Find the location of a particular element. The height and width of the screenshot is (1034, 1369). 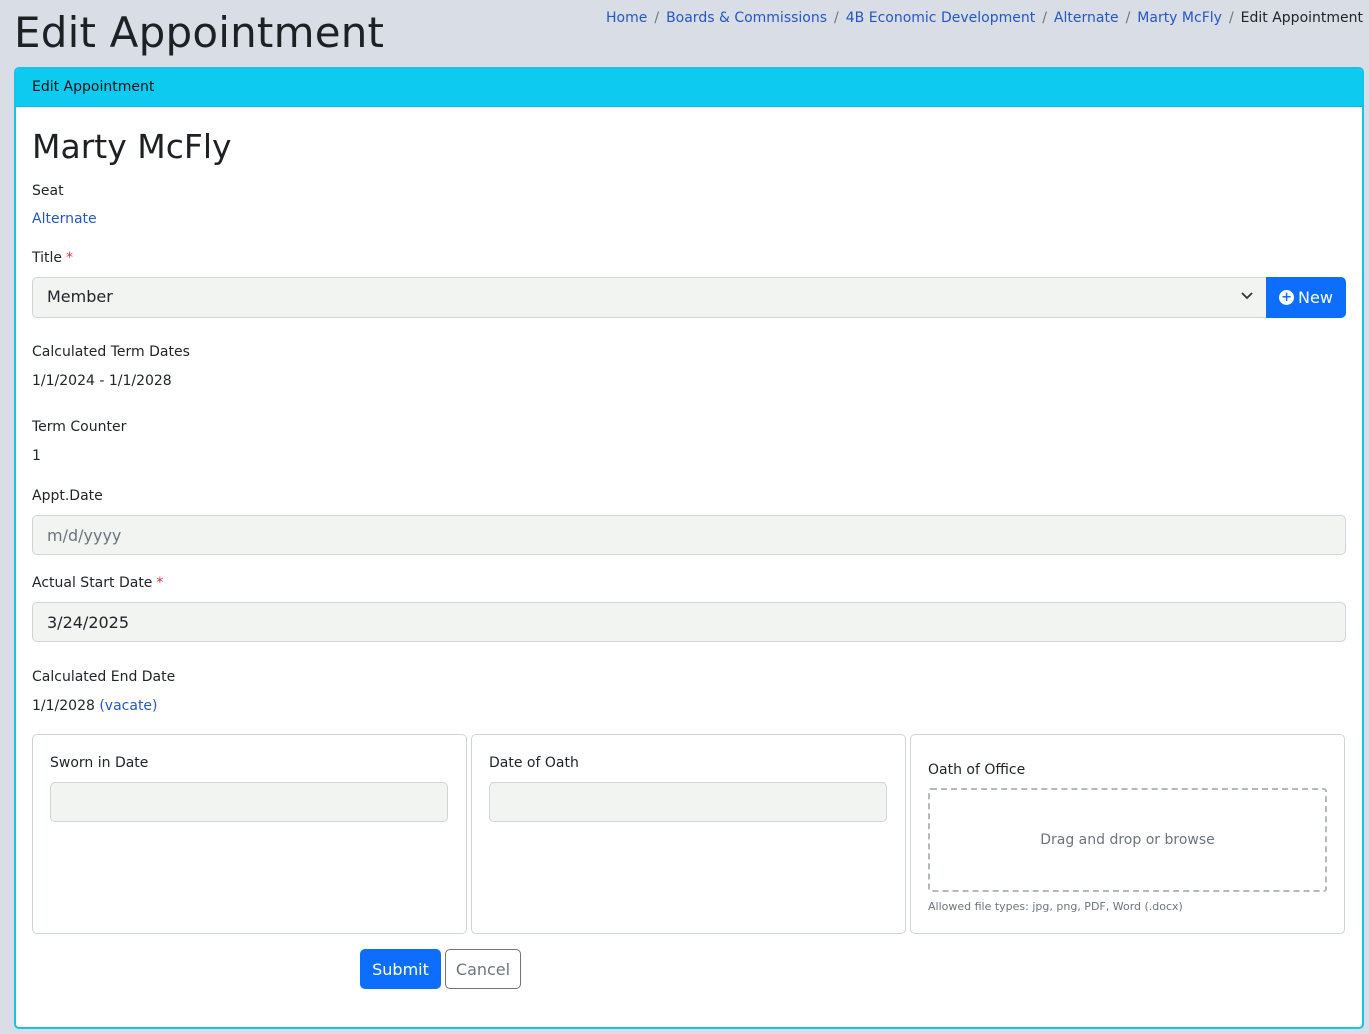

seat-link: Alternate is located at coordinates (64, 219).